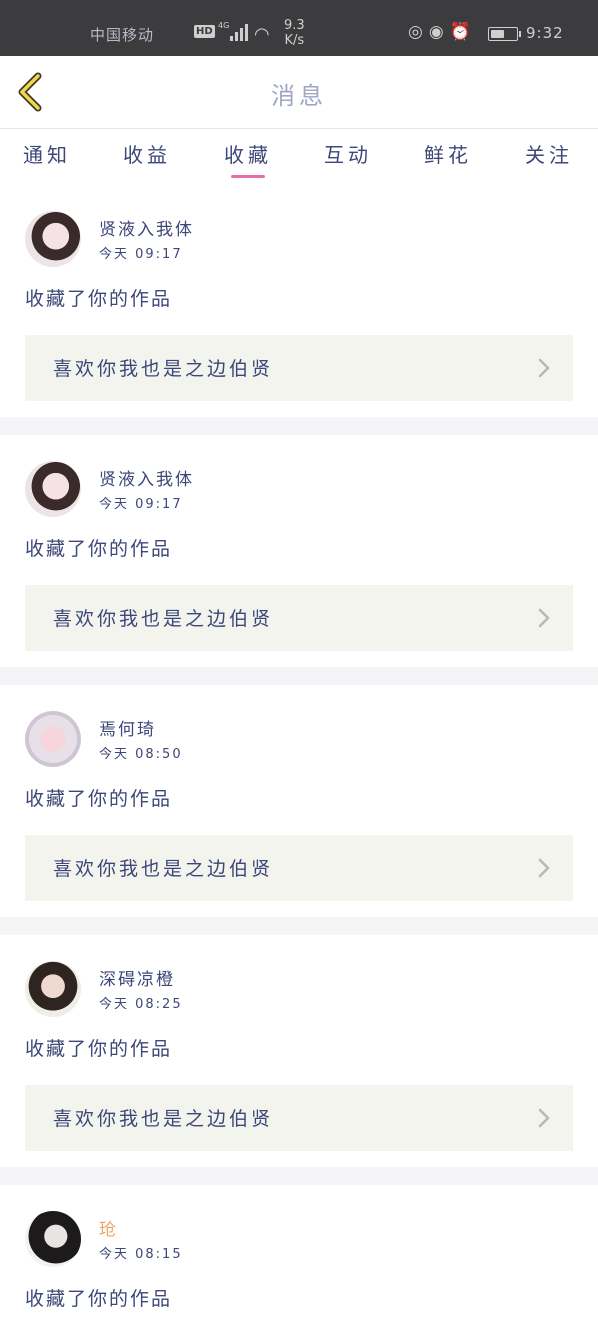  What do you see at coordinates (137, 977) in the screenshot?
I see `username: 深碍凉橙` at bounding box center [137, 977].